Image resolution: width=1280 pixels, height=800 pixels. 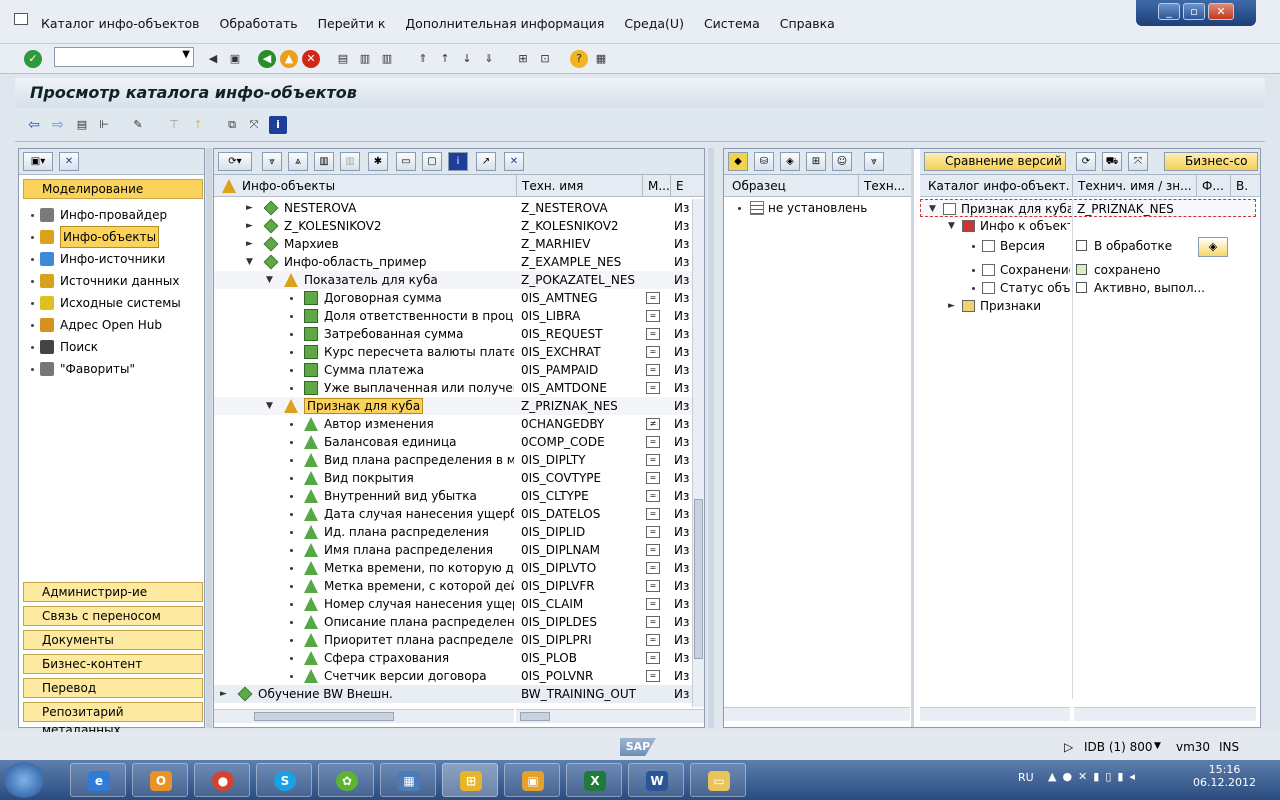 I want to click on find-icon: ▥, so click(x=365, y=59).